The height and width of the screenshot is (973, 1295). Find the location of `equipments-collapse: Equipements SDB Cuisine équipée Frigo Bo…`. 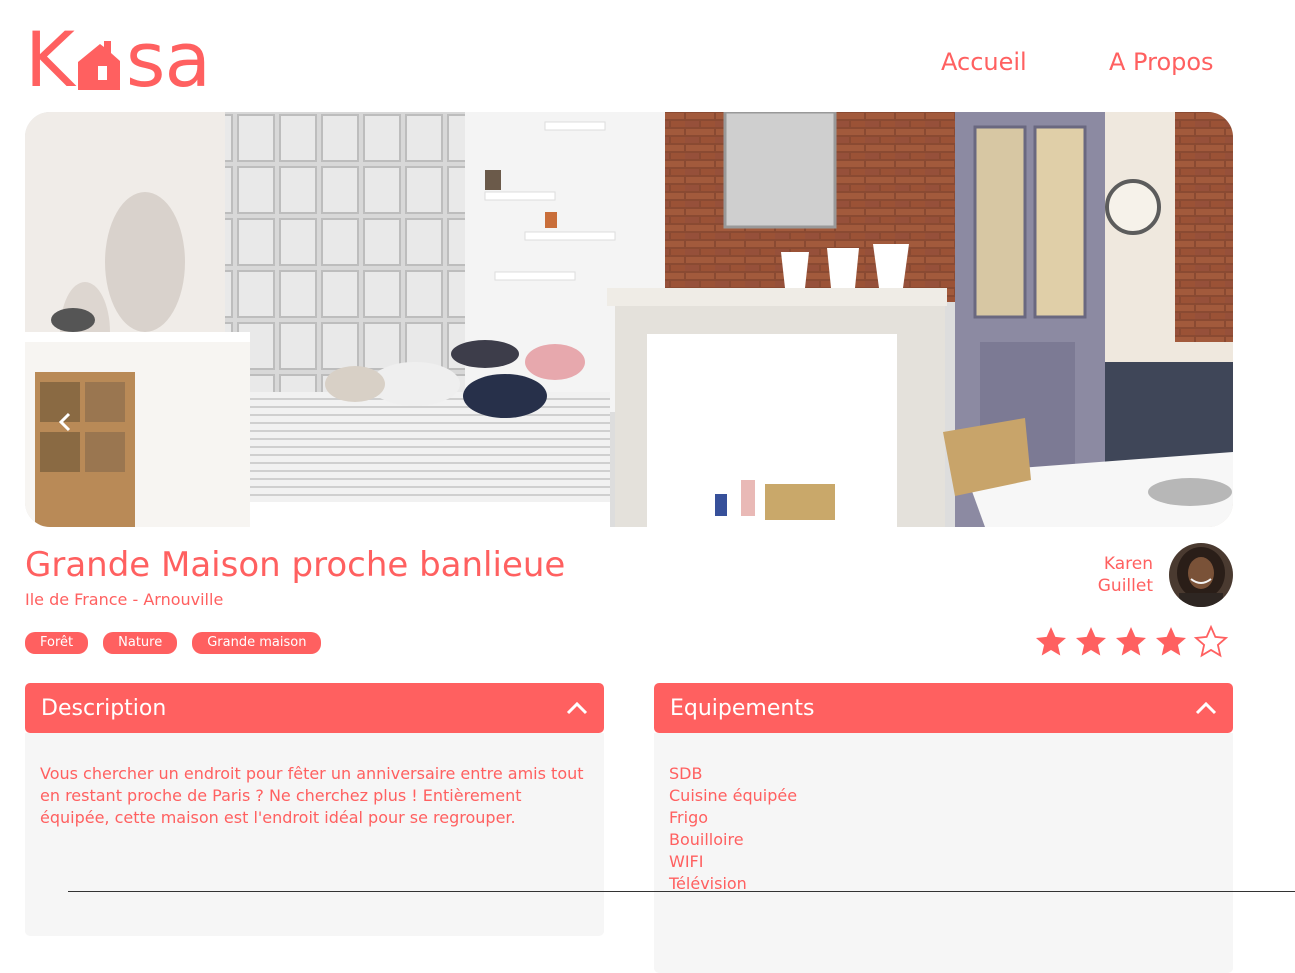

equipments-collapse: Equipements SDB Cuisine équipée Frigo Bo… is located at coordinates (943, 828).